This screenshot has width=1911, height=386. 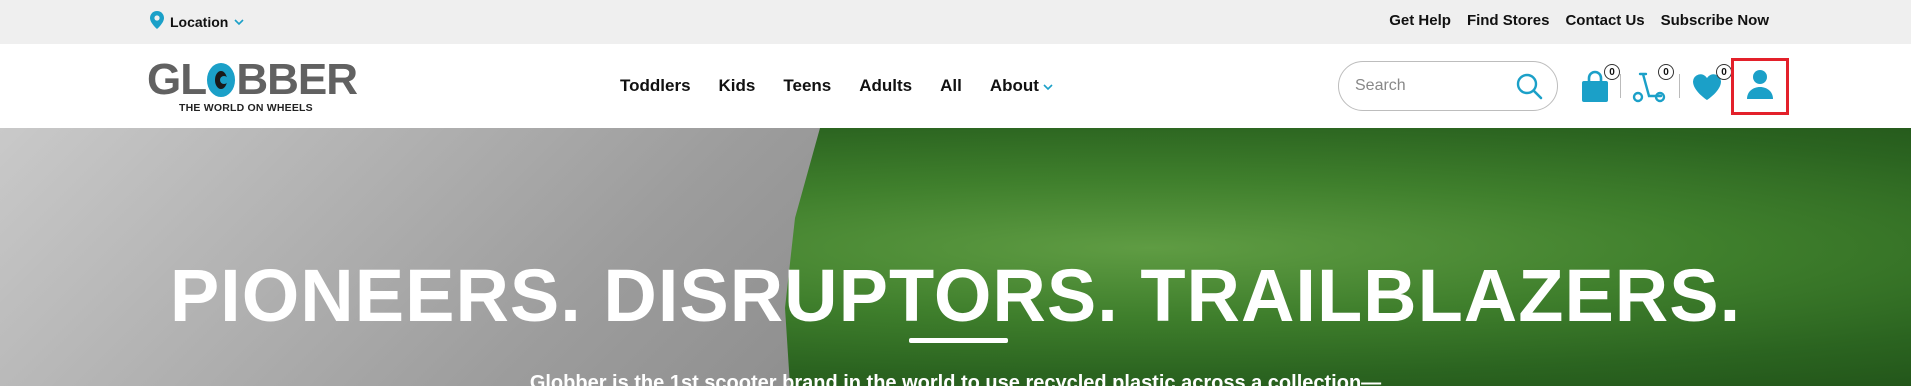 What do you see at coordinates (1711, 85) in the screenshot?
I see `wishlist-button: 0` at bounding box center [1711, 85].